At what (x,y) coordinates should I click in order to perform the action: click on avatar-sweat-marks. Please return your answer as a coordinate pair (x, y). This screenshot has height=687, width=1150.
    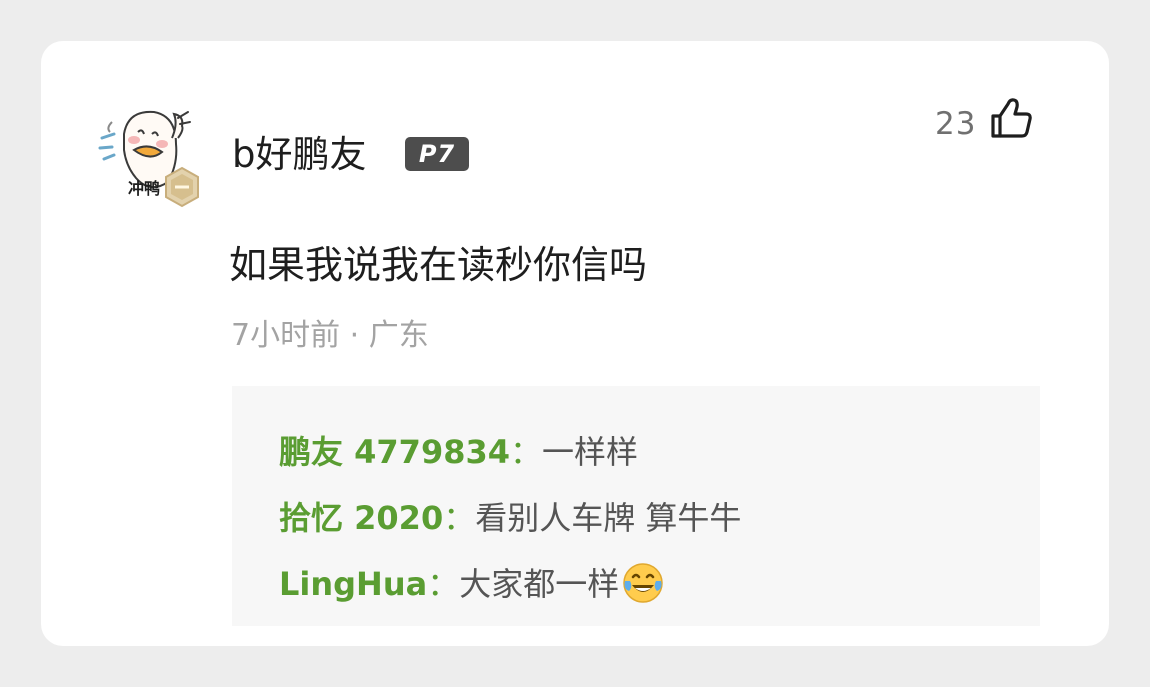
    Looking at the image, I should click on (107, 141).